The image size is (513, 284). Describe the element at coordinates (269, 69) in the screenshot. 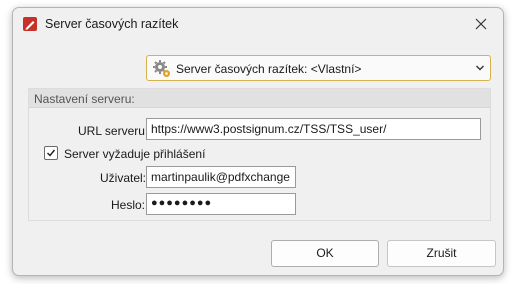

I see `selected-profile-text: Server časových razítek: <Vlastní>` at that location.